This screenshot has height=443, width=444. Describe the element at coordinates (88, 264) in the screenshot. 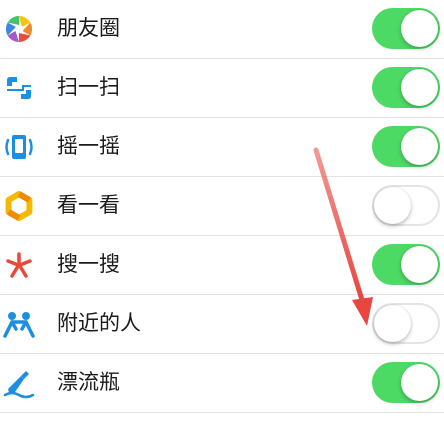

I see `setting-label-search: 搜一搜` at that location.